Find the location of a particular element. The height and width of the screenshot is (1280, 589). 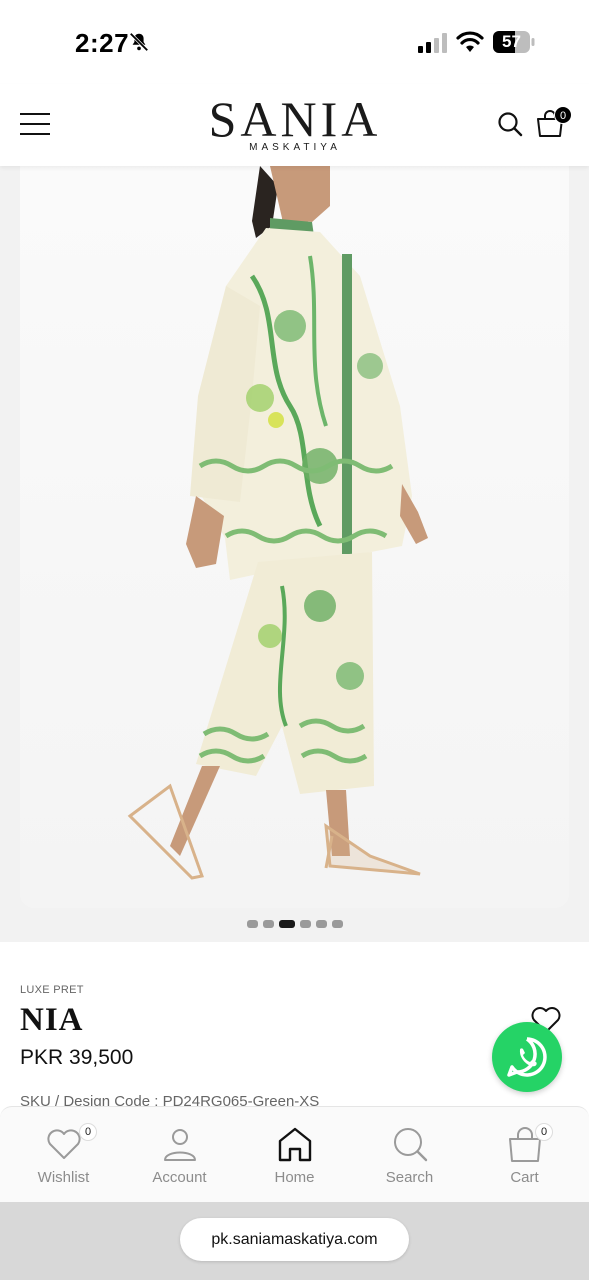

nav-item-home: Home is located at coordinates (294, 1155).